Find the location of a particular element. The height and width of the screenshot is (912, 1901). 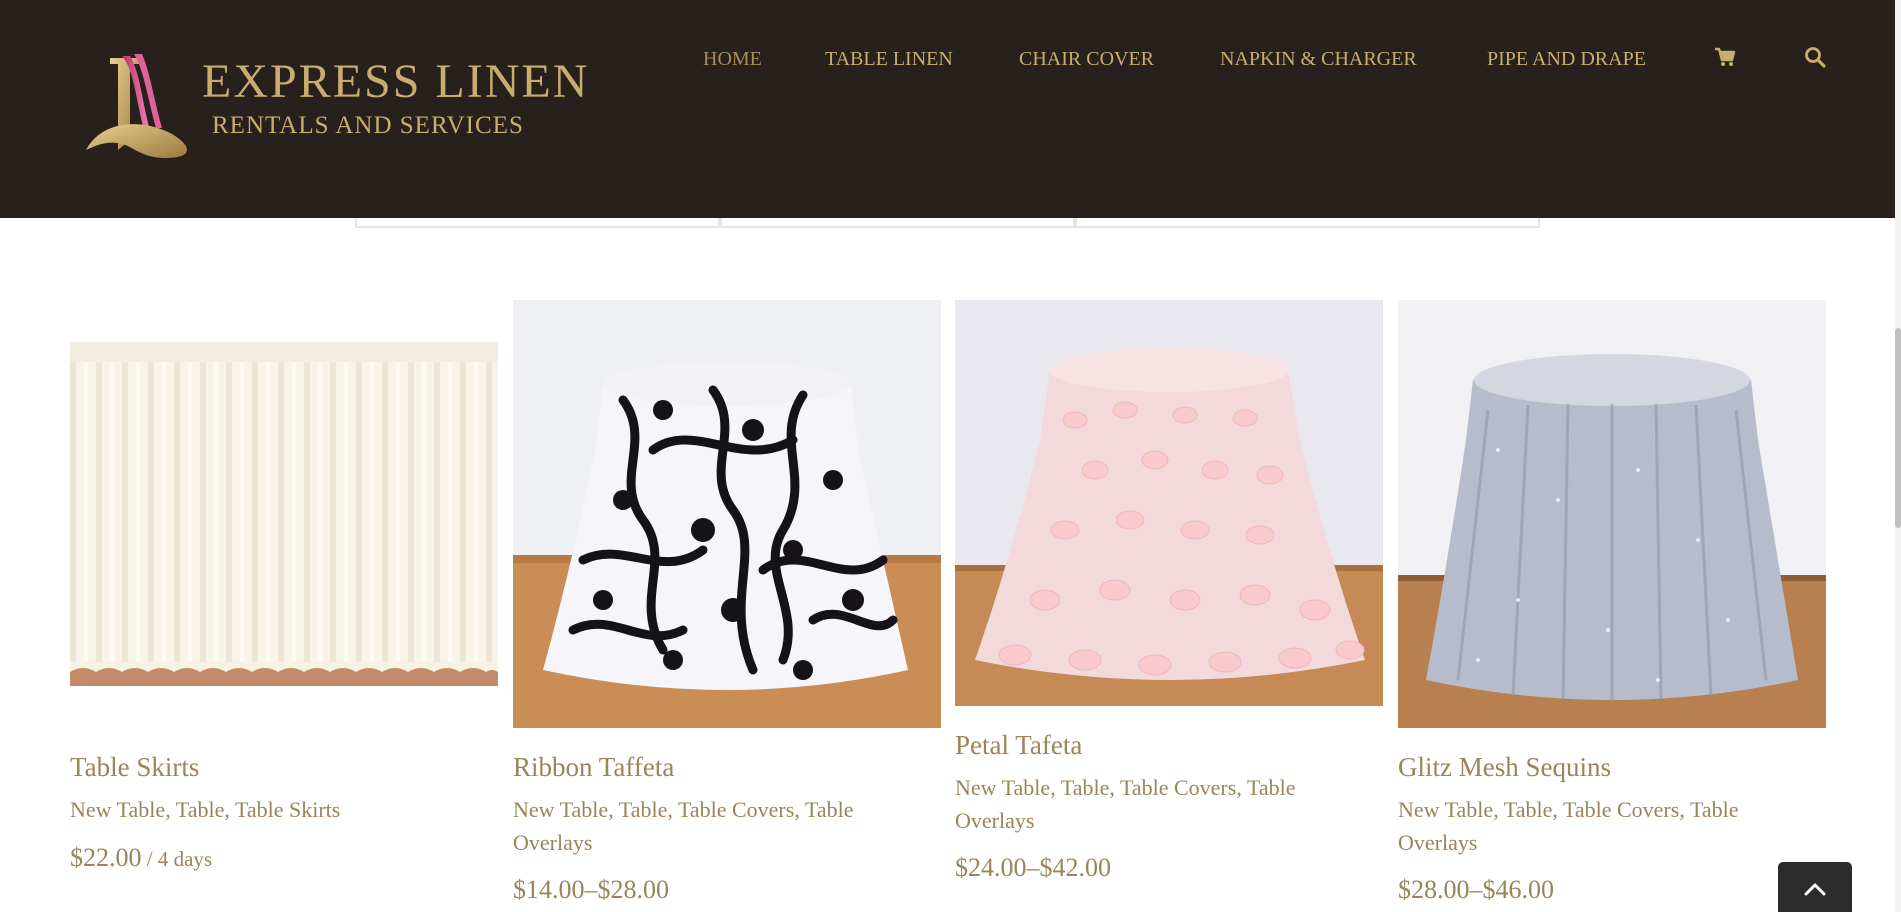

cart-icon is located at coordinates (1727, 59).